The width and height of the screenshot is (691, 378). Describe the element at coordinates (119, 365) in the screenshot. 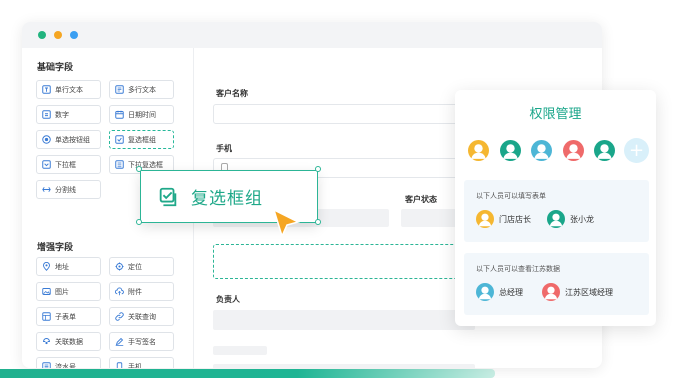

I see `phone-icon` at that location.